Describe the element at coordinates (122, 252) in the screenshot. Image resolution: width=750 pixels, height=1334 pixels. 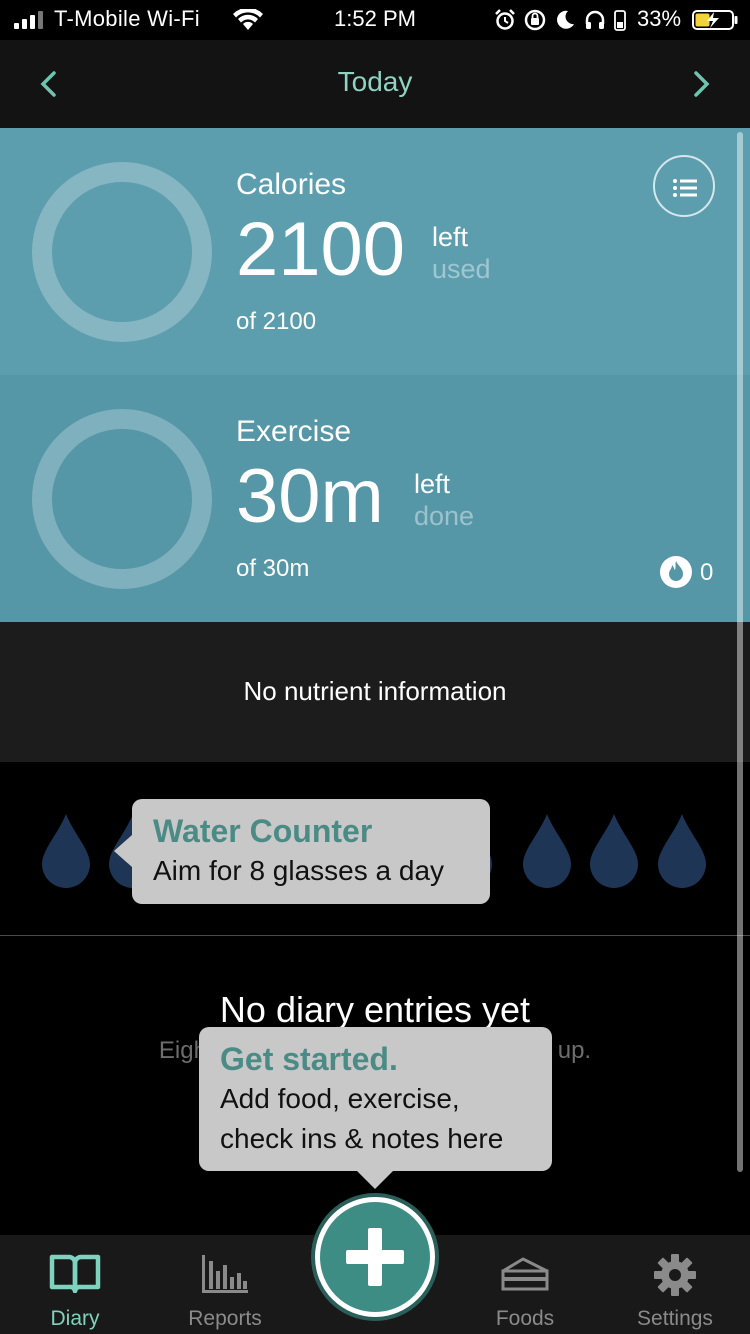
I see `calories-progress-ring` at that location.